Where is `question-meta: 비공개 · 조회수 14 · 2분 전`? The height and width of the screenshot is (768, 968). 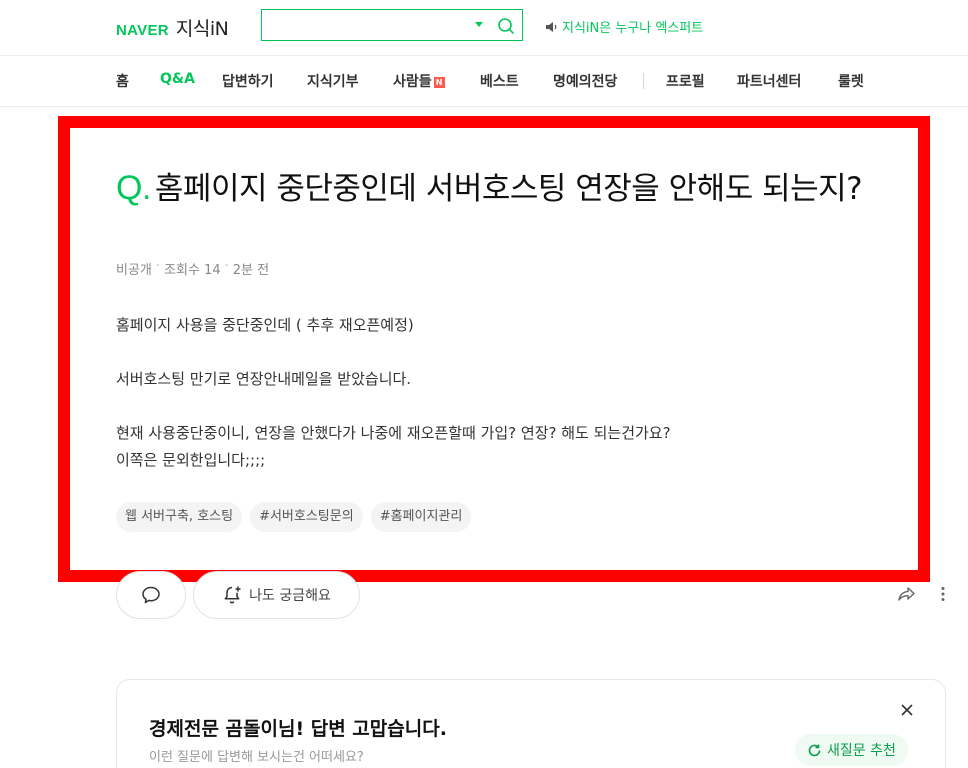 question-meta: 비공개 · 조회수 14 · 2분 전 is located at coordinates (192, 268).